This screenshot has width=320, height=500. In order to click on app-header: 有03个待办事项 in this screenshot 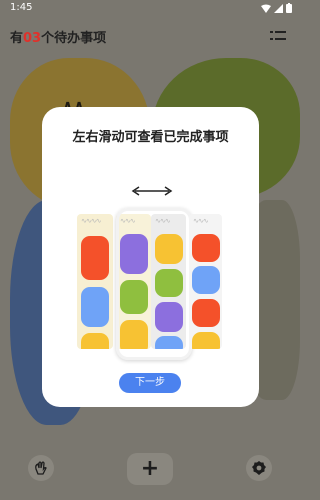, I will do `click(150, 36)`.